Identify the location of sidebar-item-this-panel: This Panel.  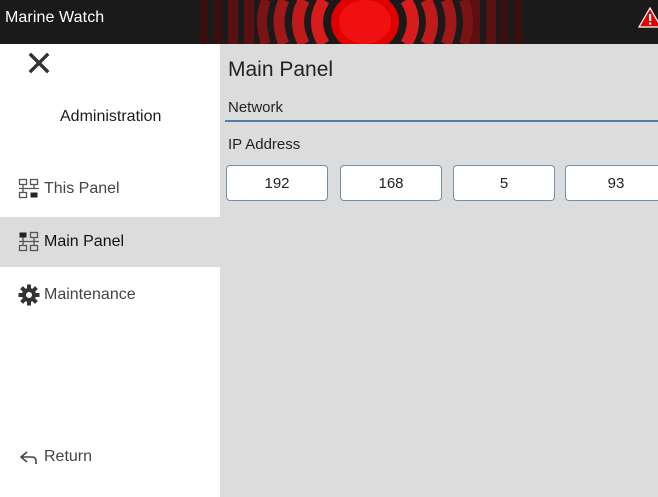
(110, 189).